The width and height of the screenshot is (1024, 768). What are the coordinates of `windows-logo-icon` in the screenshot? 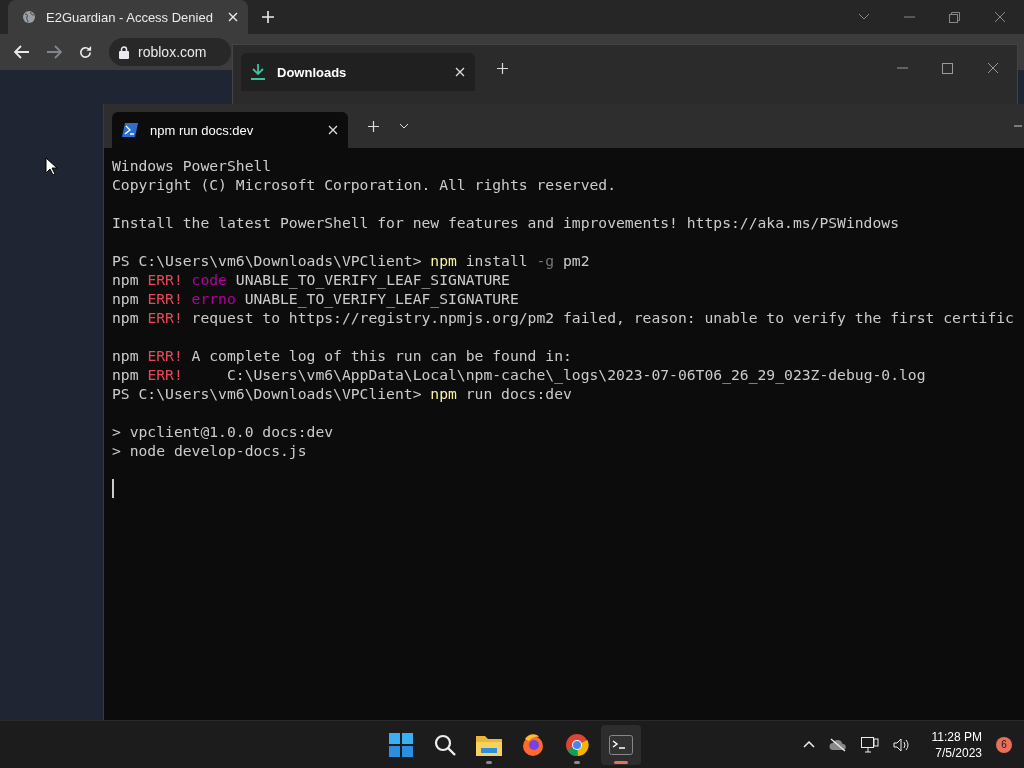 It's located at (401, 744).